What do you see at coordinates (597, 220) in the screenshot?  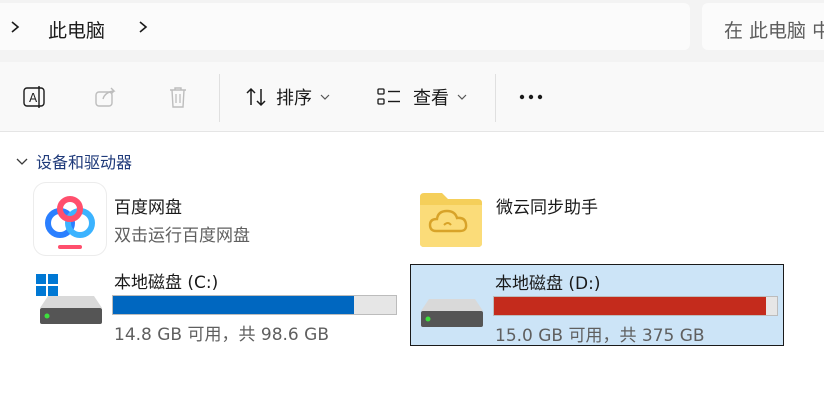 I see `item-weiyun: 微云同步助手` at bounding box center [597, 220].